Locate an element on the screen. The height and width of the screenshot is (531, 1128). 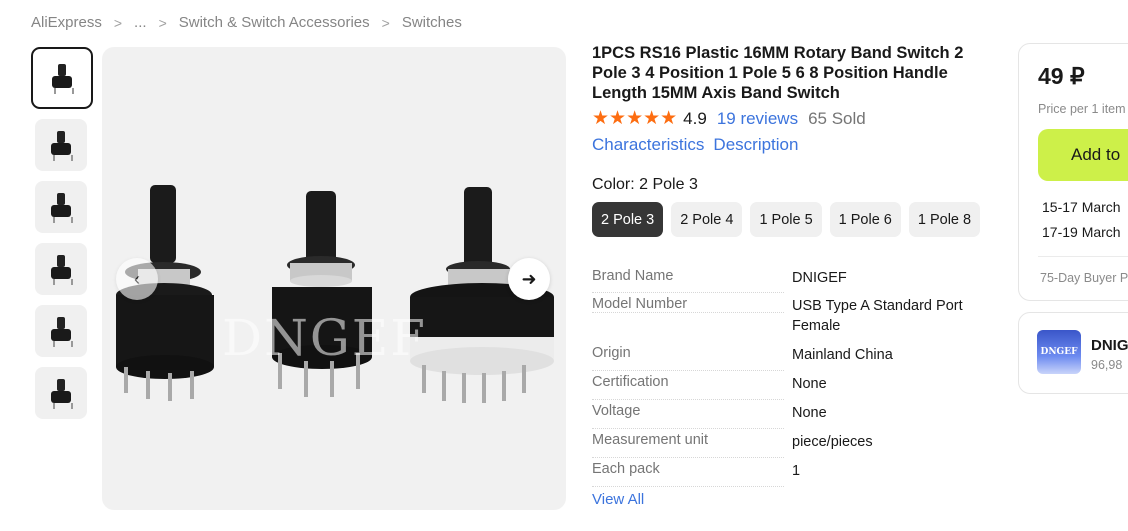
arrow-right-icon: ➜ is located at coordinates (529, 278).